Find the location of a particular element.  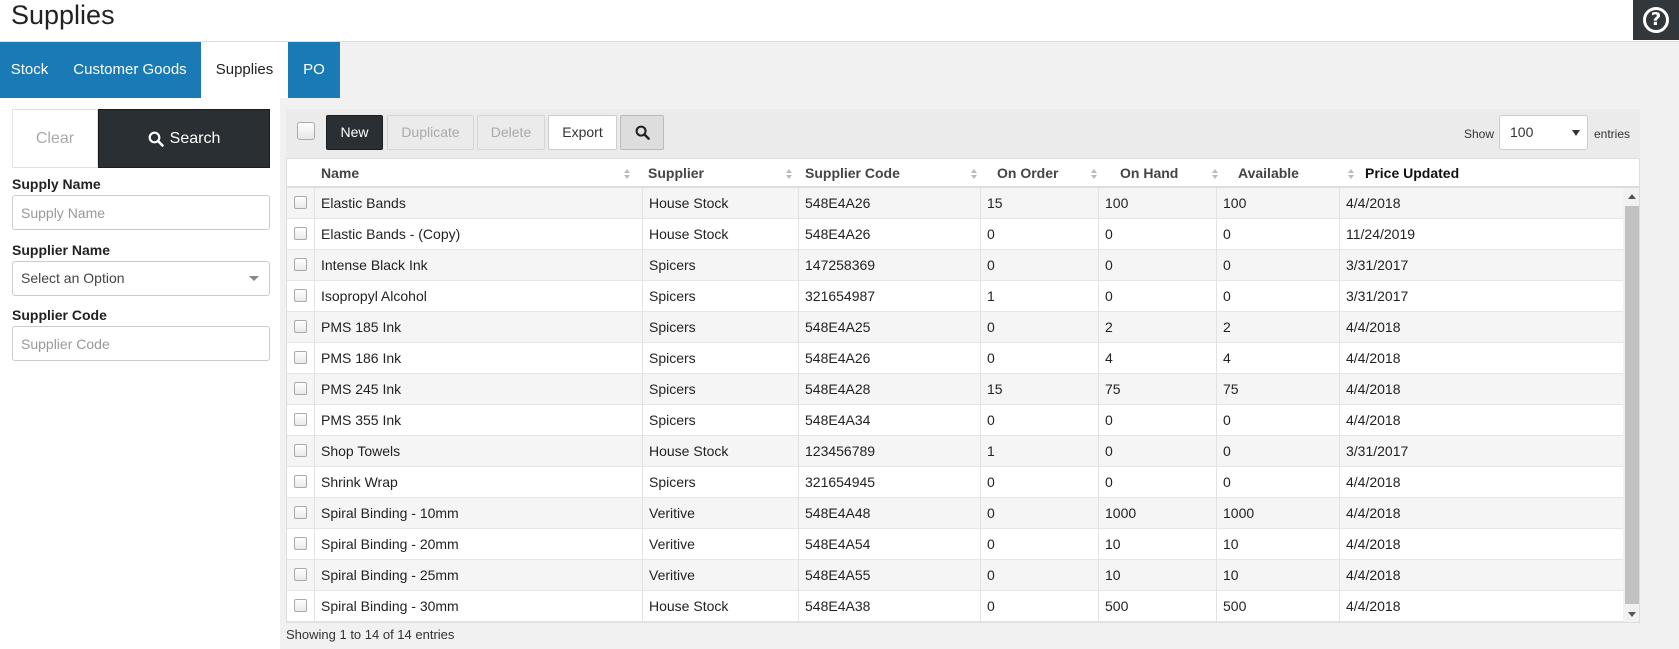

column-header-on-hand: On Hand is located at coordinates (1165, 173).